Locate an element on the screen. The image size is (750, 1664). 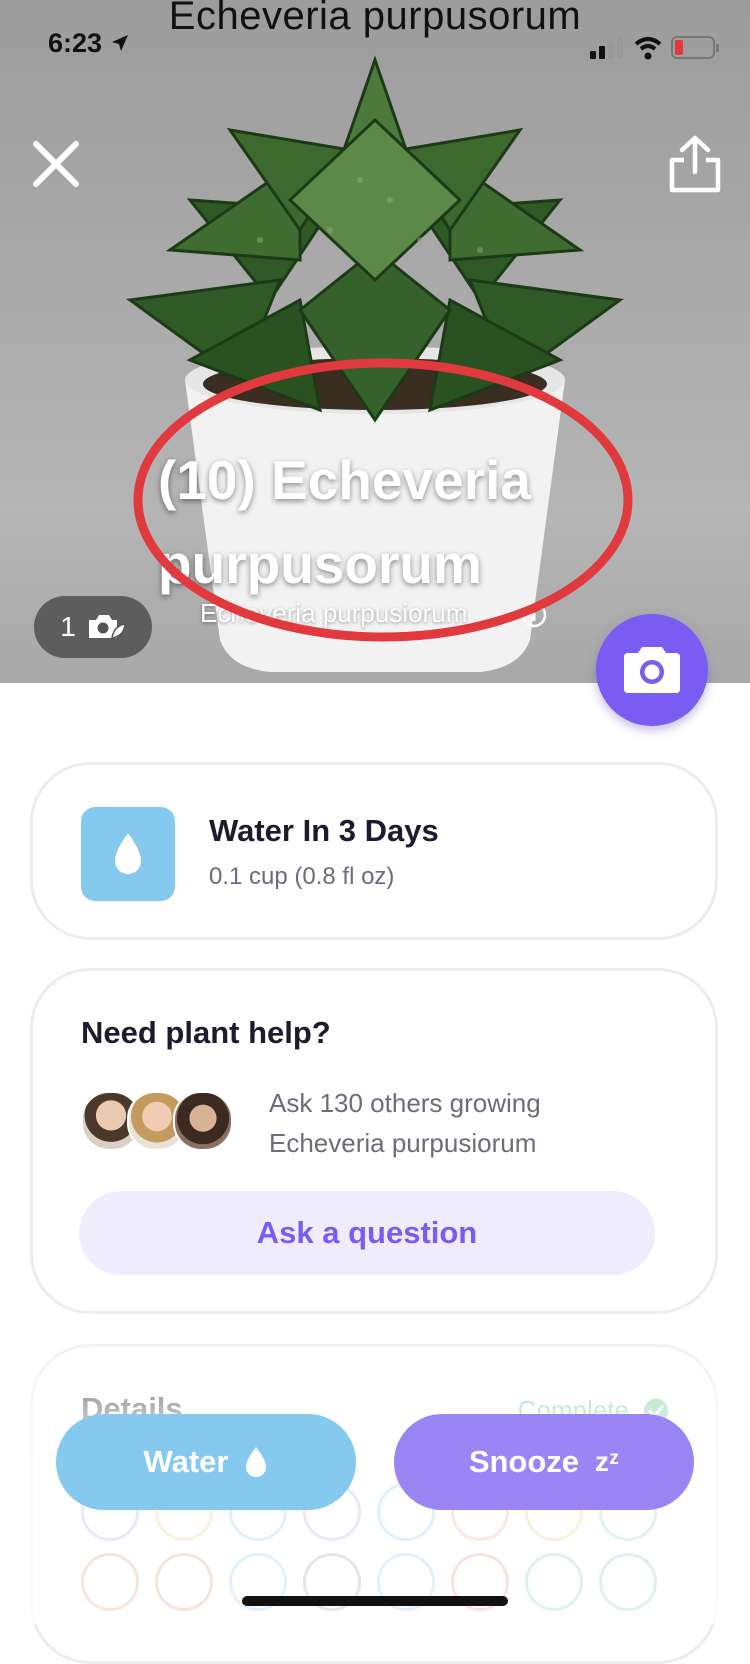
camera-icon is located at coordinates (652, 670).